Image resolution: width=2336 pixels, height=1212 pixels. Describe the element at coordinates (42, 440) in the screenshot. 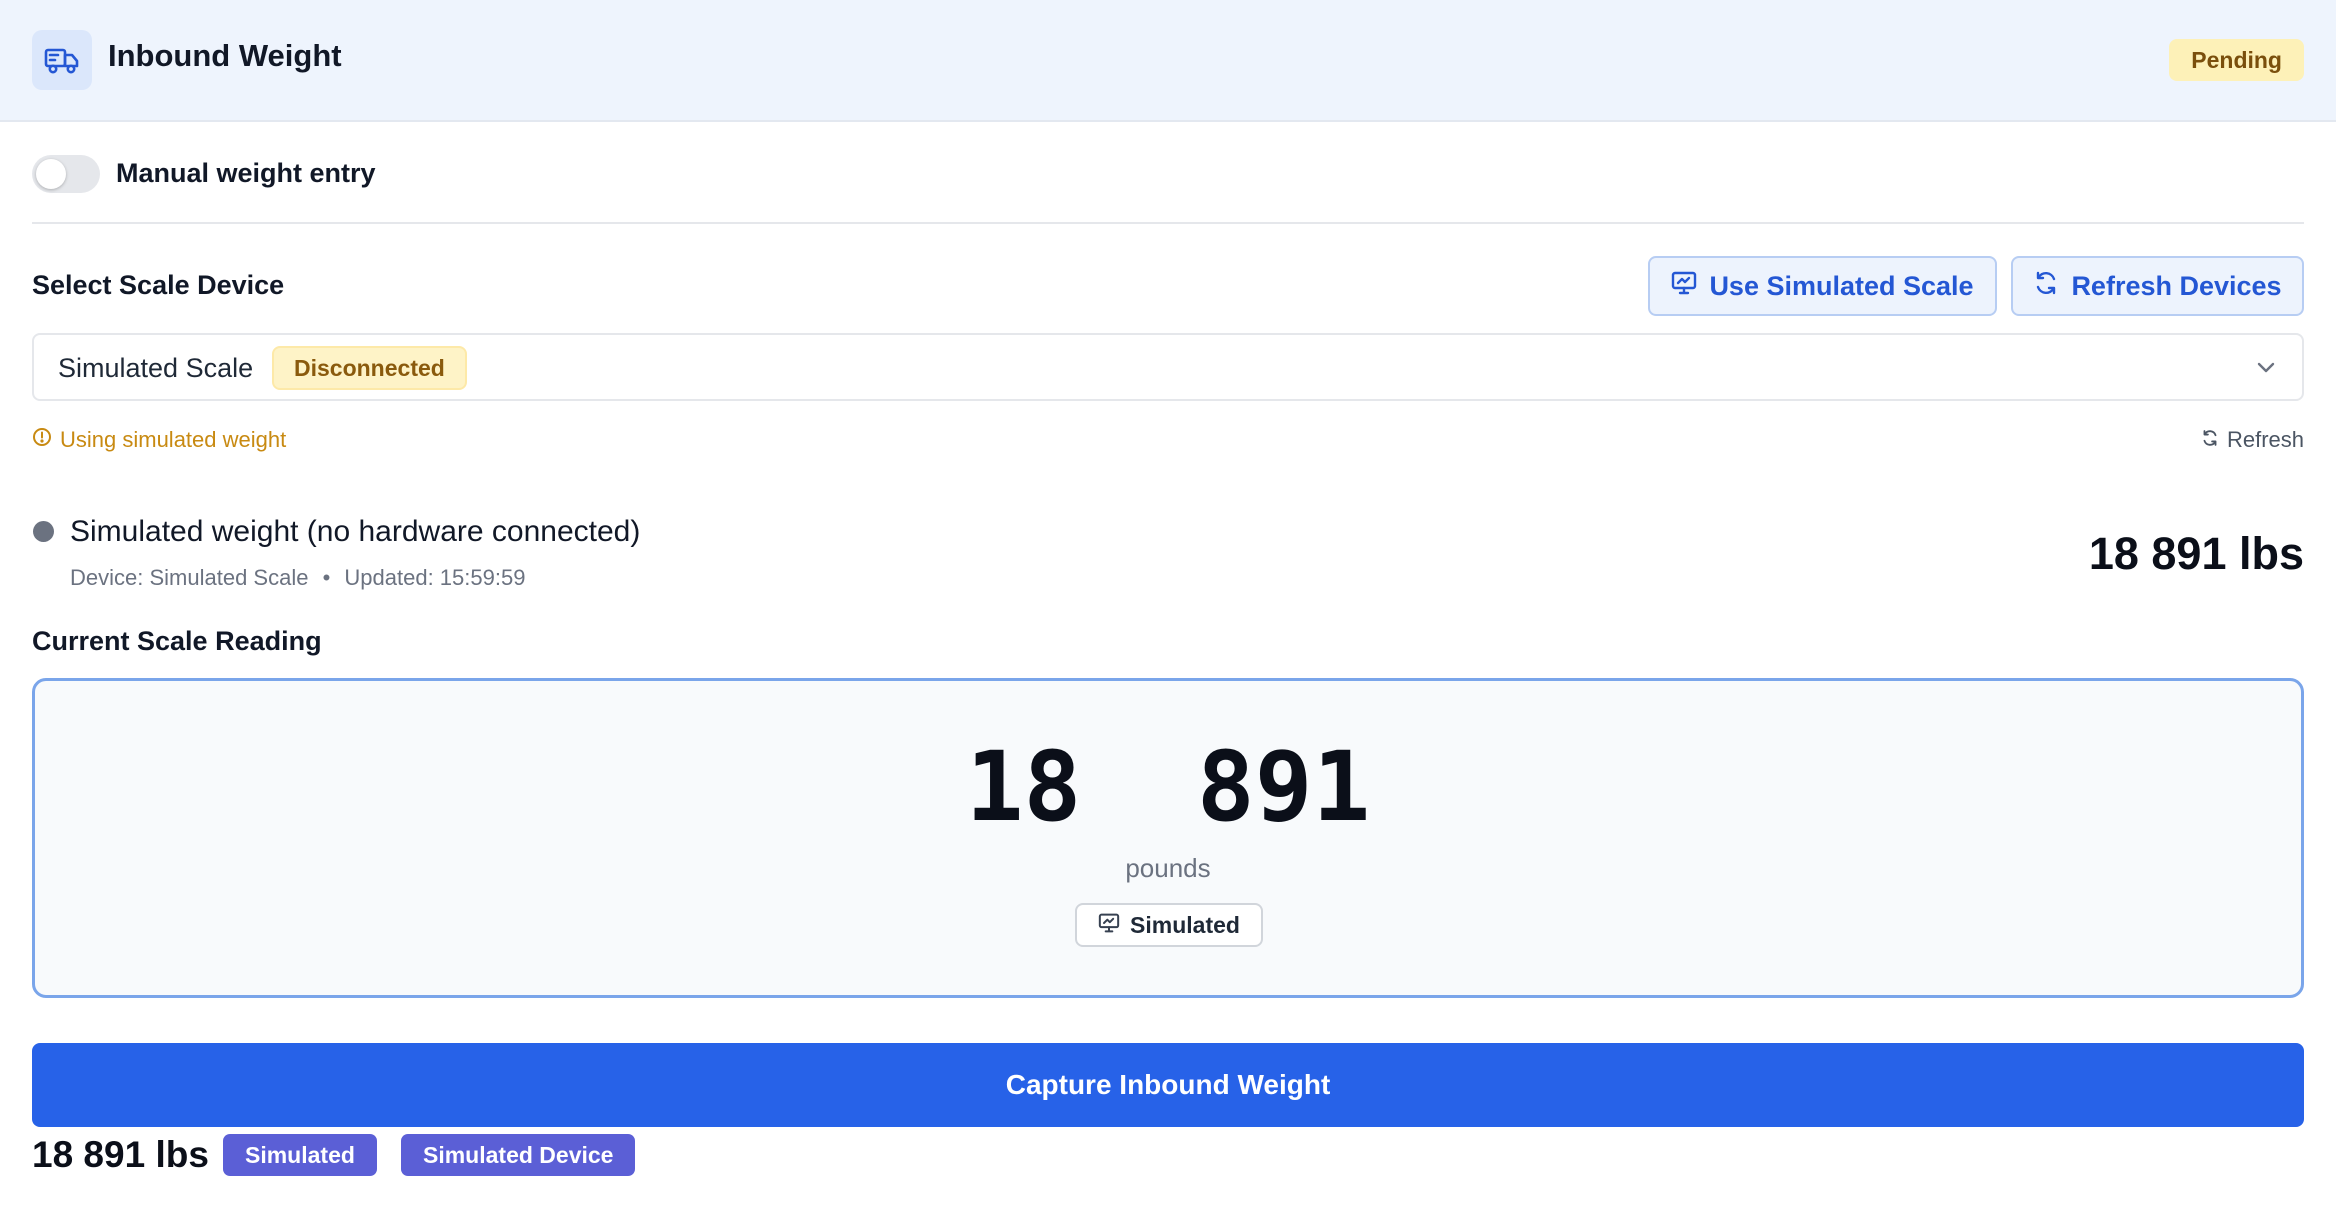

I see `alert-circle-icon` at that location.